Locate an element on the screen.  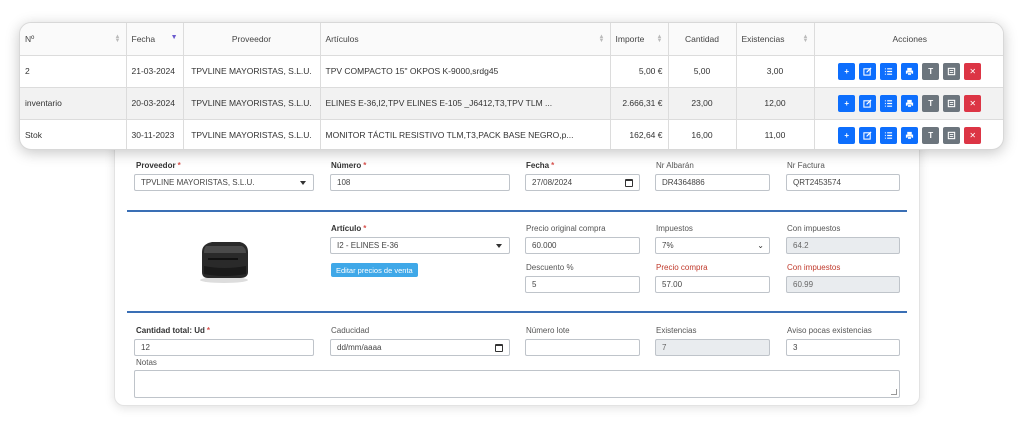
caducidad-input: dd/mm/aaaa is located at coordinates (420, 347).